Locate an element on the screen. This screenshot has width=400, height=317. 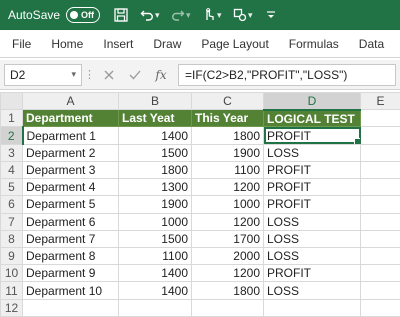
last-year-cell: 1000 is located at coordinates (155, 221).